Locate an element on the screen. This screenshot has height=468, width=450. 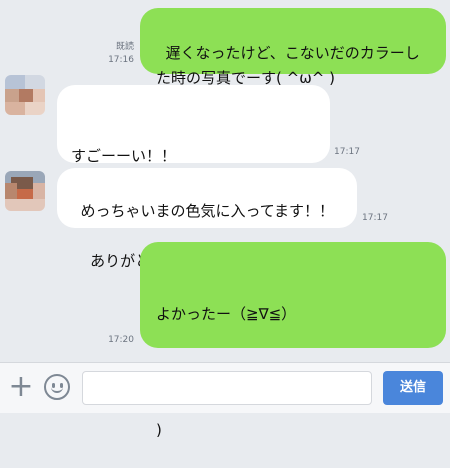
message-time: 17:16 is located at coordinates (121, 60).